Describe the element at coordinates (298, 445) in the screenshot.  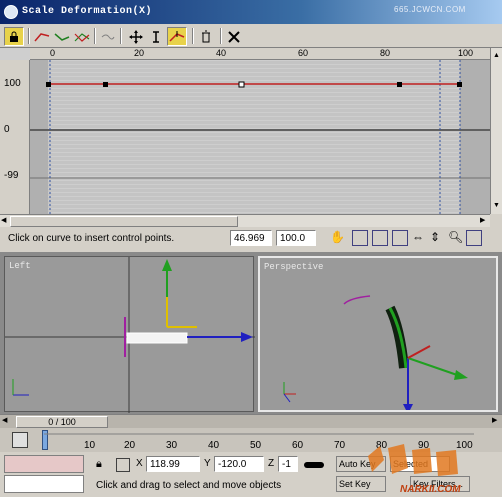
I see `trackbar-label: 60` at that location.